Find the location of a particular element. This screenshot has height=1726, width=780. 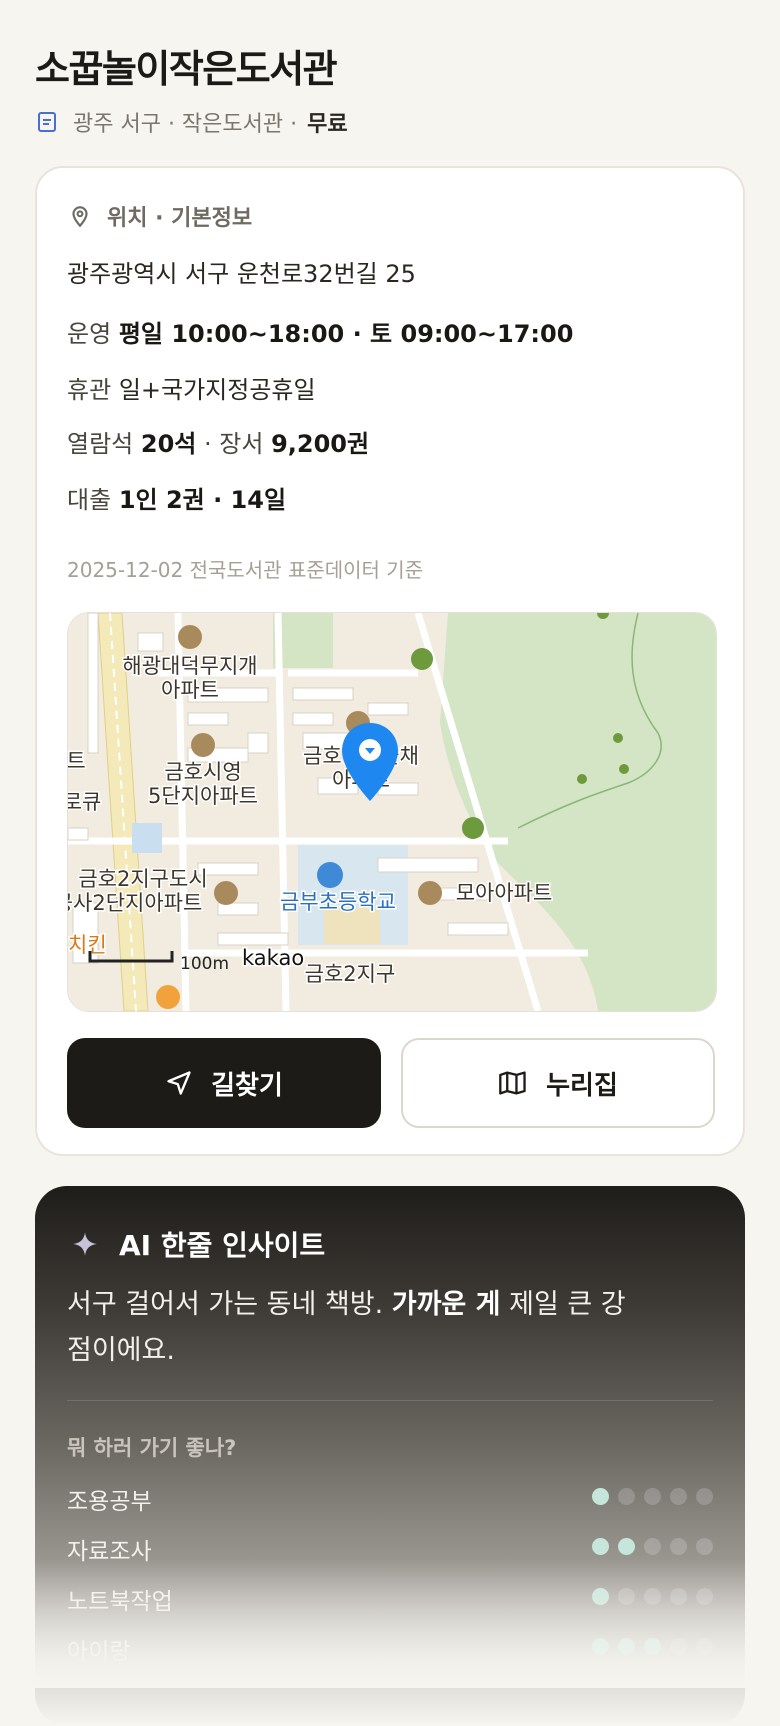

map-label-apt4-sub: 공사2단지아파트 is located at coordinates (135, 903).